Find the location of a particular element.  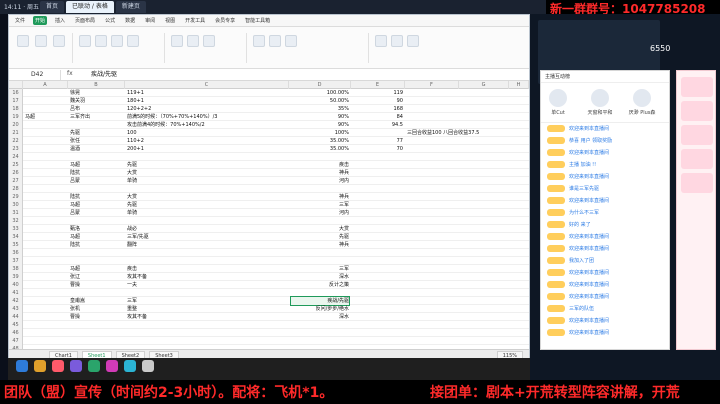

corner-cell is located at coordinates (16, 85).